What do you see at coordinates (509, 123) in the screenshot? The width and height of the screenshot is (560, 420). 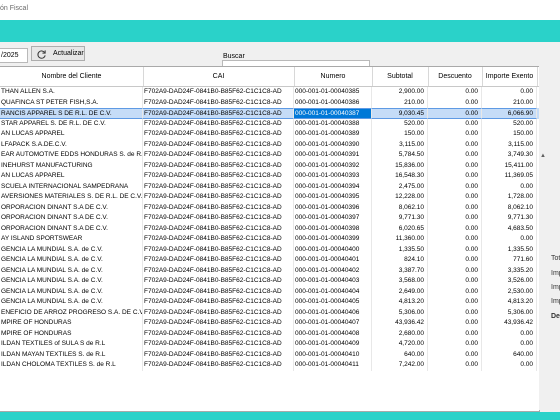 I see `cell-exento: 520.00` at bounding box center [509, 123].